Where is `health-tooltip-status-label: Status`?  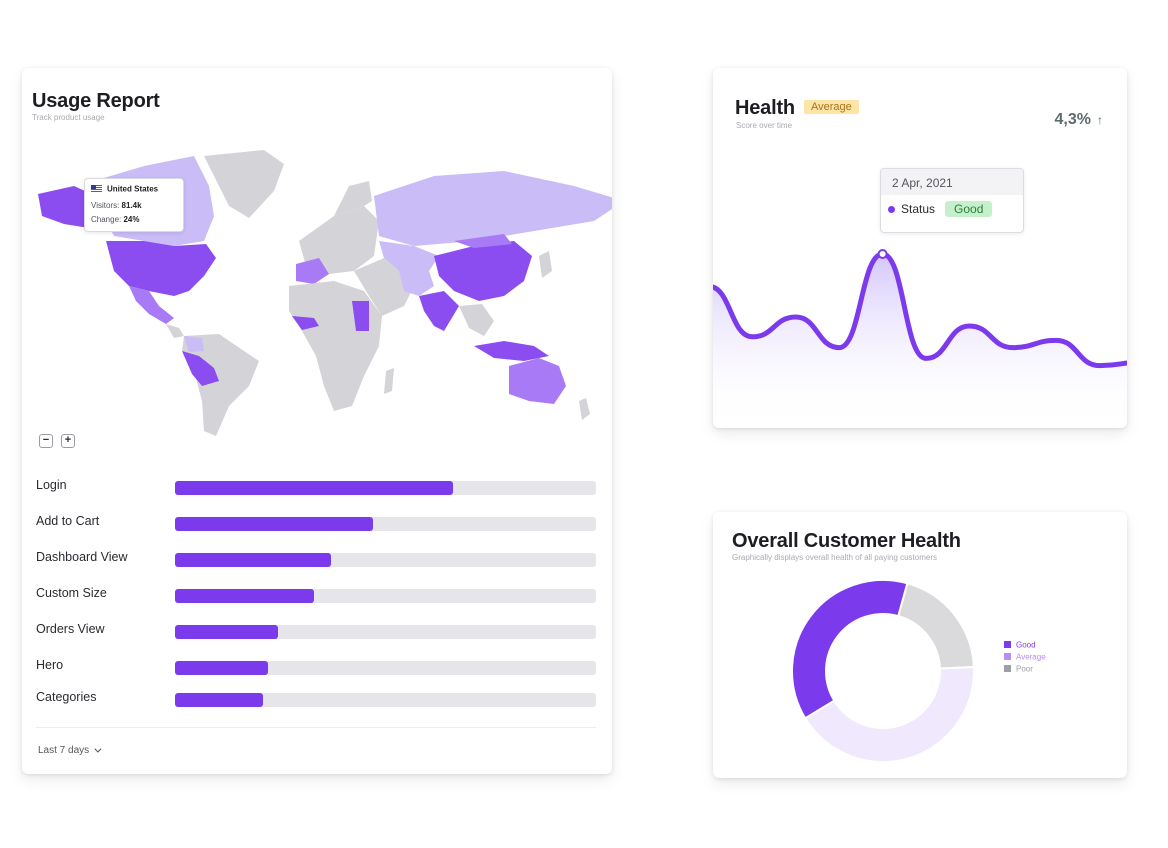
health-tooltip-status-label: Status is located at coordinates (918, 209).